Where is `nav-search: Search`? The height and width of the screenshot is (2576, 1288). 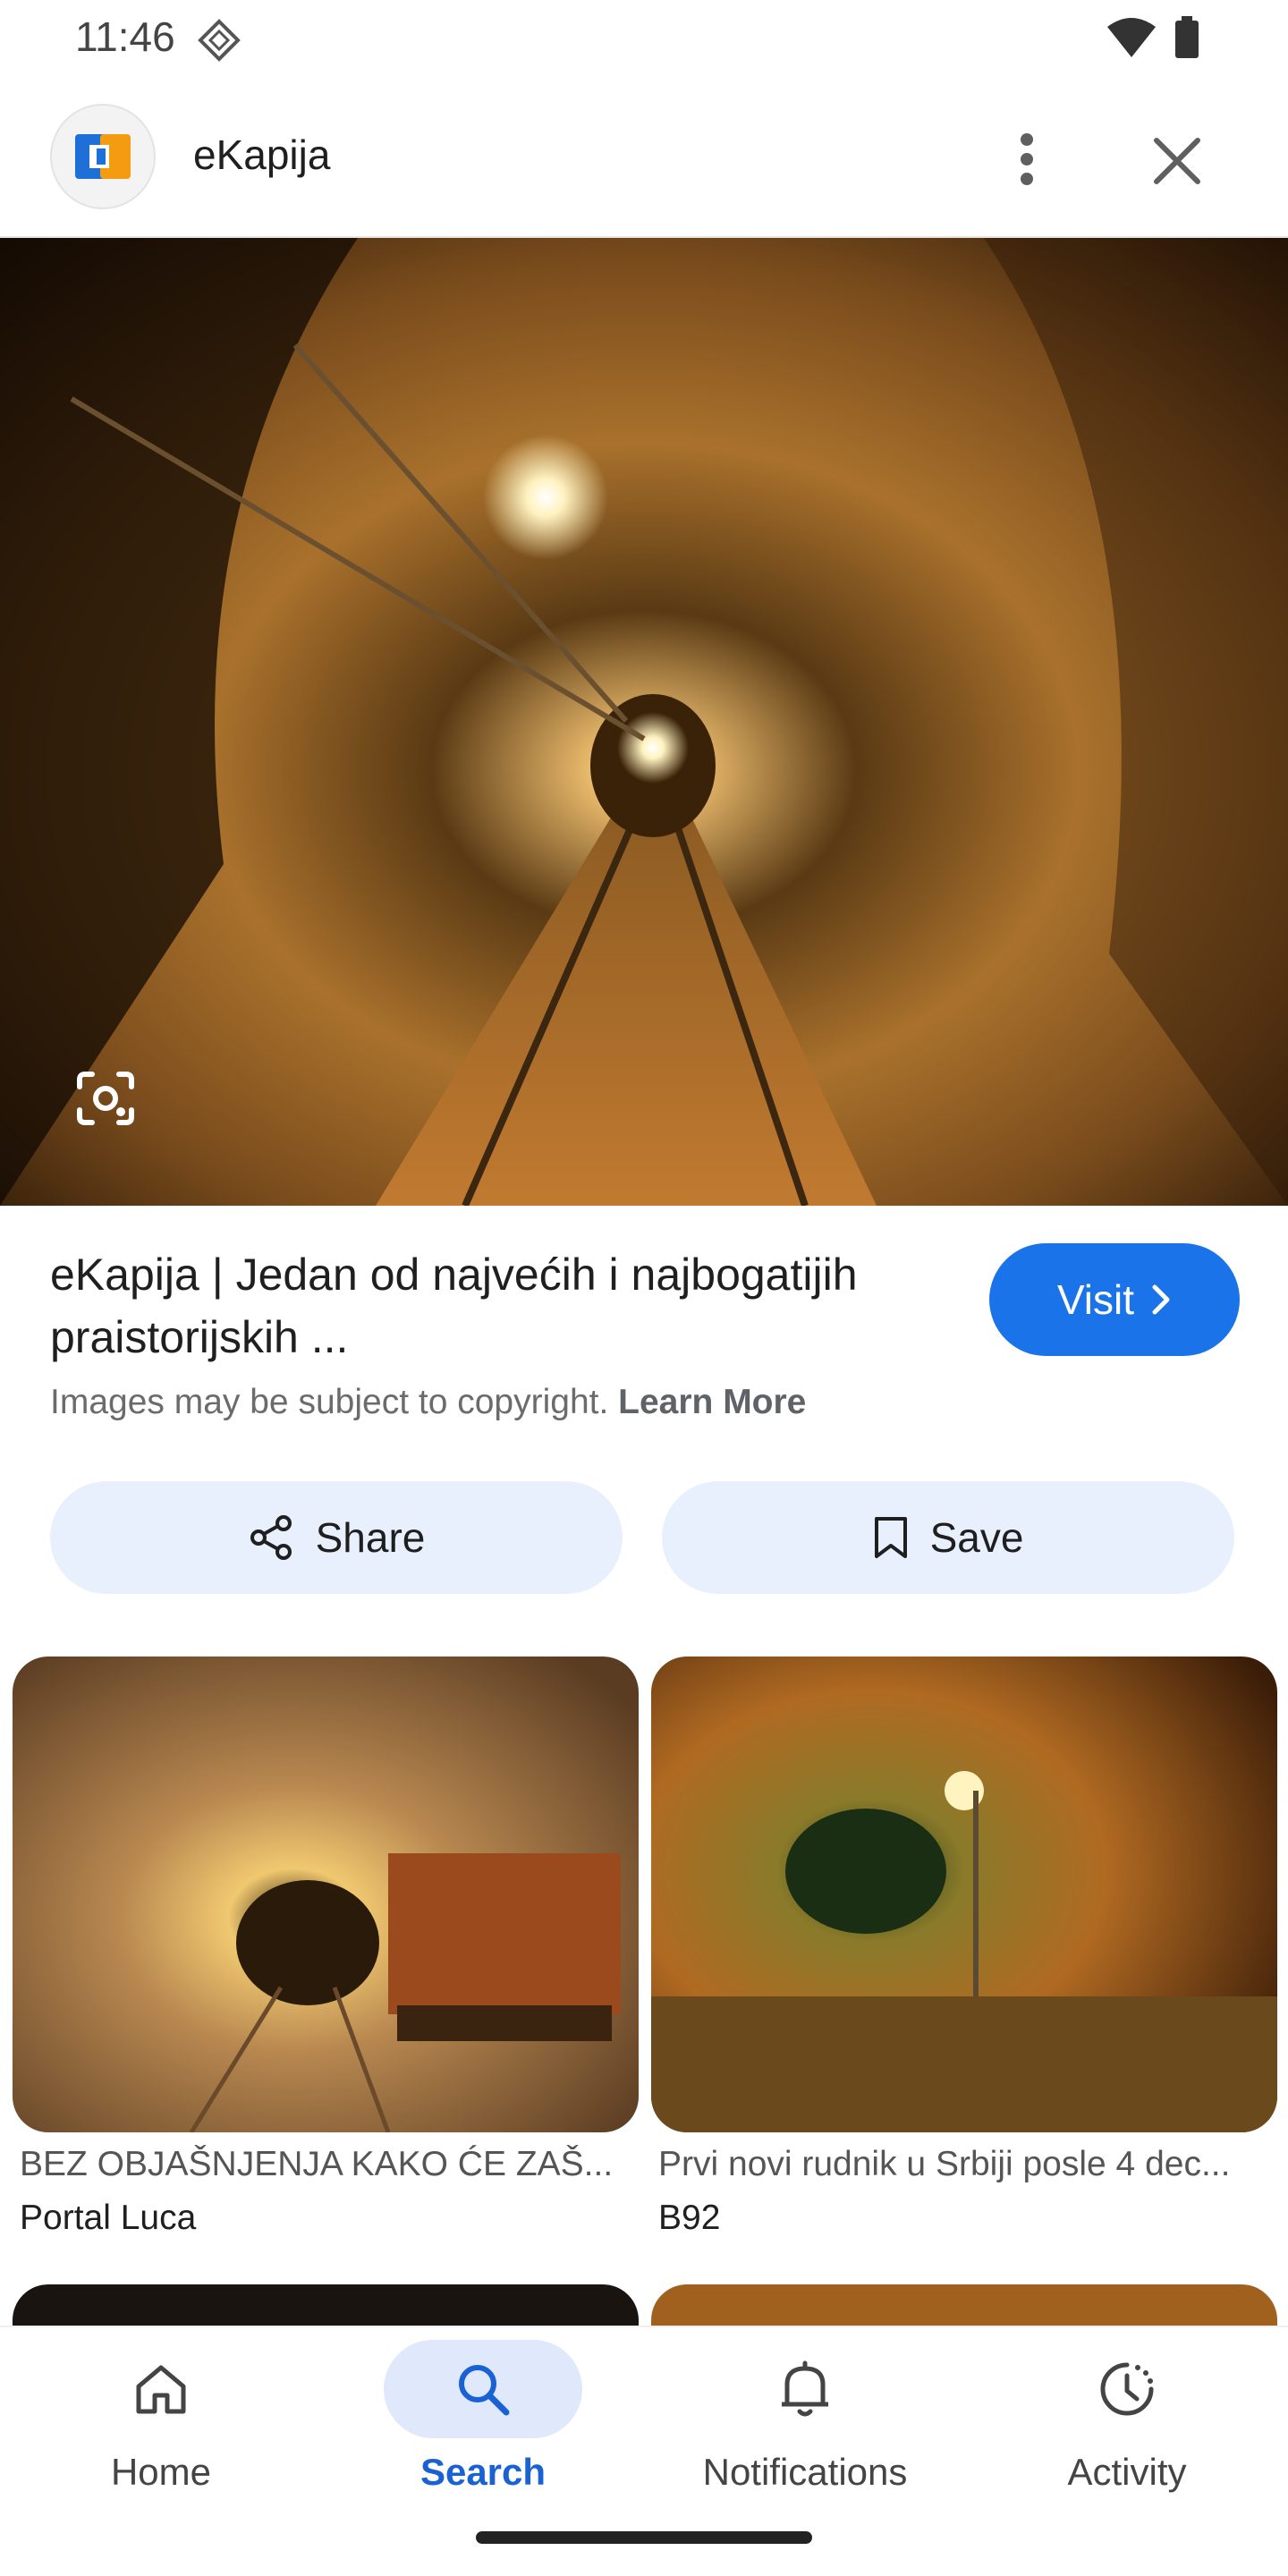 nav-search: Search is located at coordinates (483, 2438).